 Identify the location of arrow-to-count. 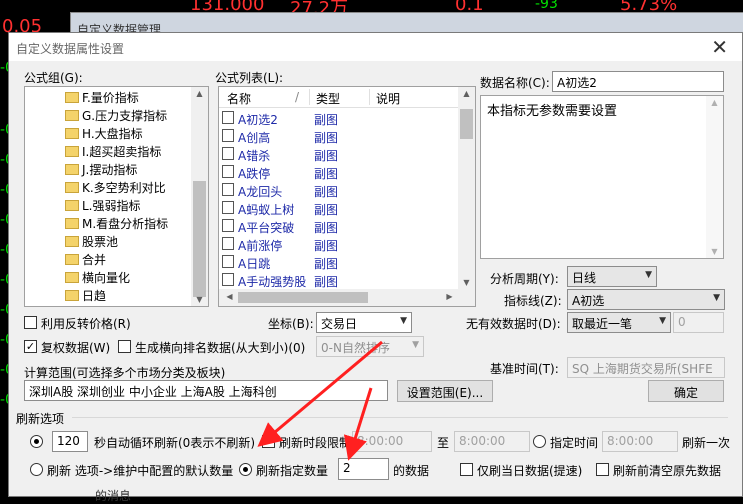
(358, 424).